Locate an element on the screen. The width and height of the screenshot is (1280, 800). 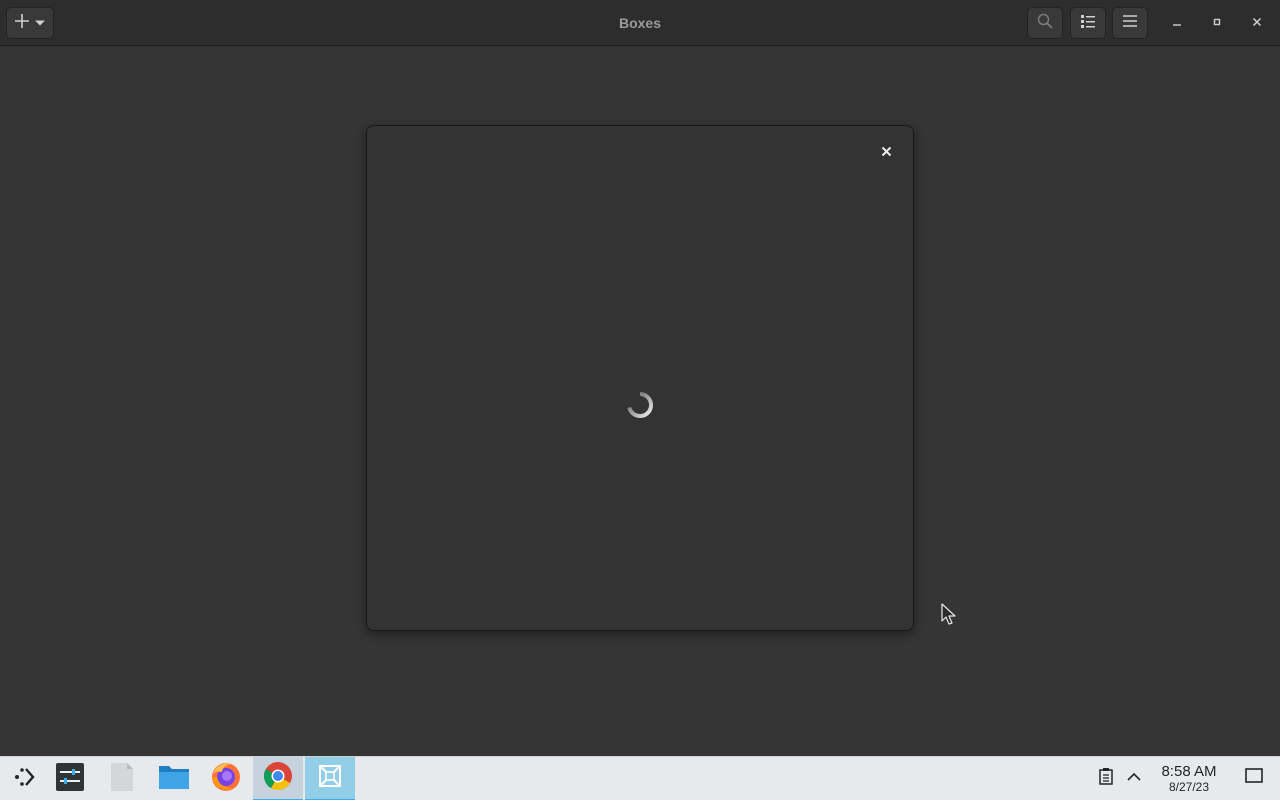
taskbar-firefox-app is located at coordinates (226, 778).